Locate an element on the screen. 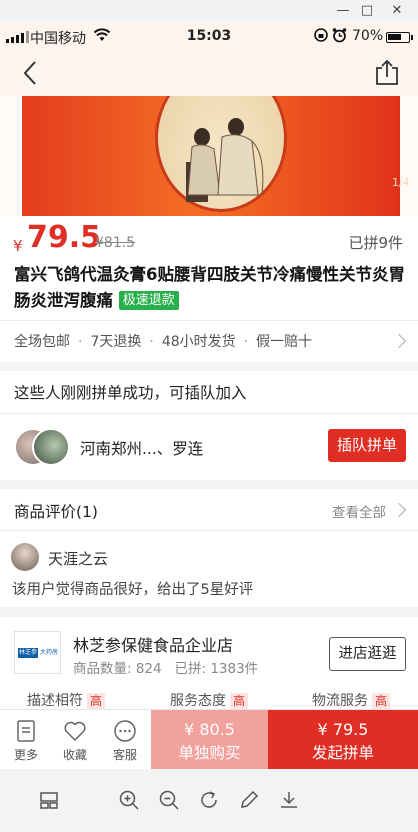 This screenshot has height=832, width=418. store-sold-count: 已拼: 1383件 is located at coordinates (216, 669).